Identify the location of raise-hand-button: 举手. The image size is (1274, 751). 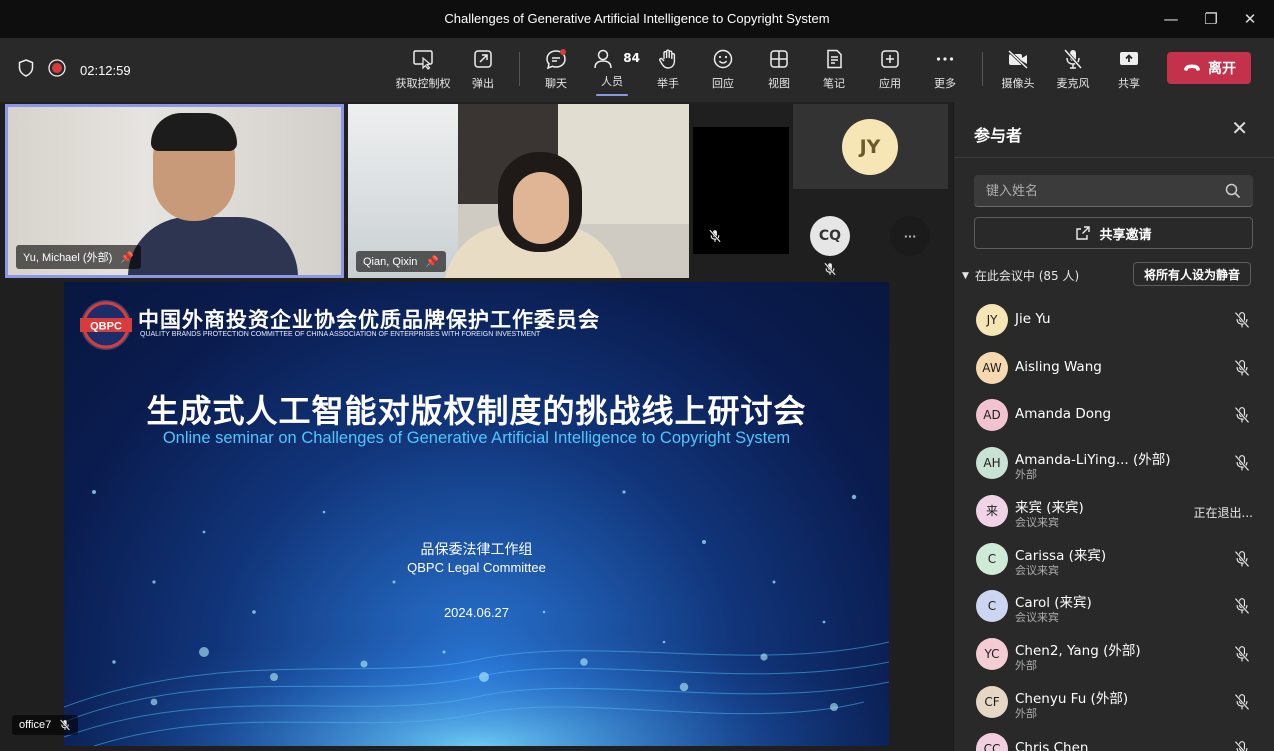
(668, 72).